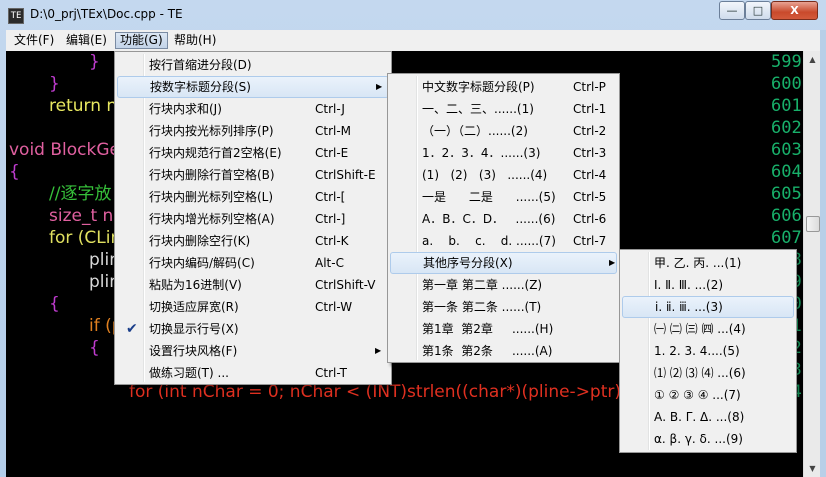 The image size is (826, 477). Describe the element at coordinates (488, 329) in the screenshot. I see `numeric-menu-item-label: 第1章 第2章 ......(H)` at that location.